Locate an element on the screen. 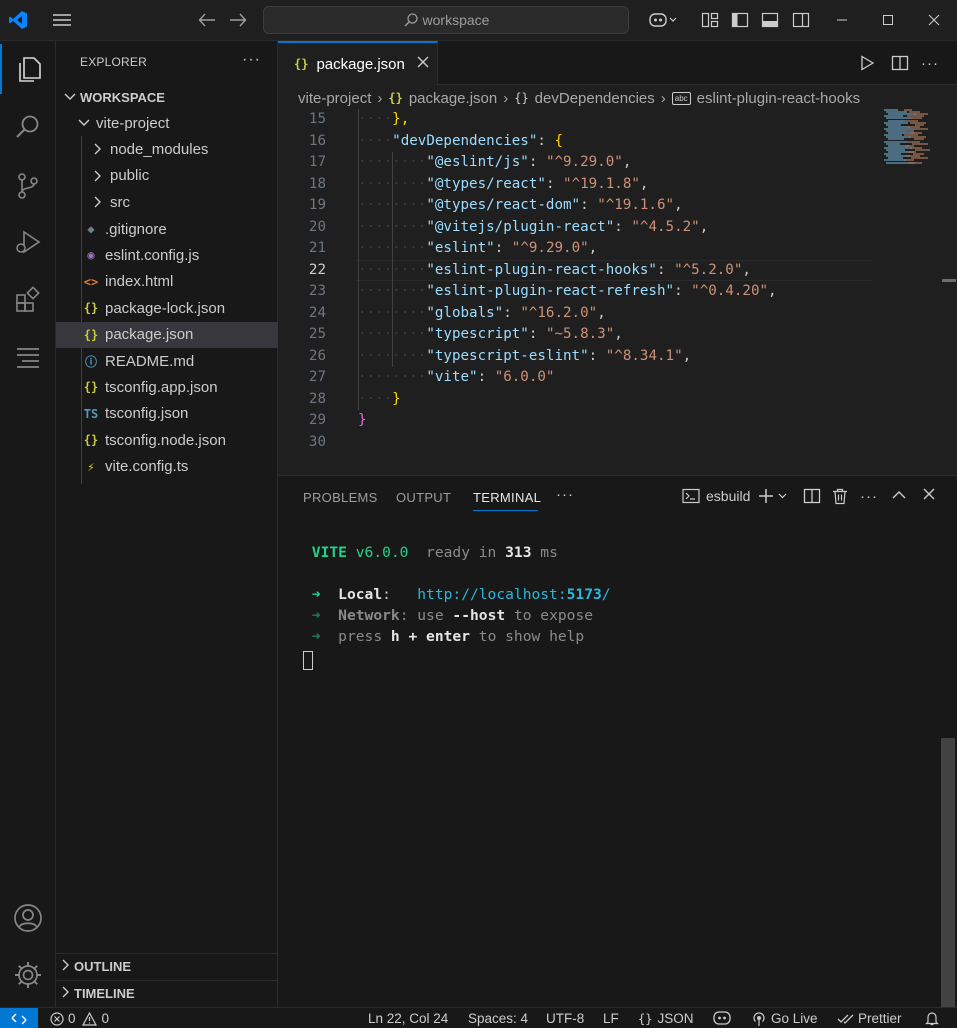  menu-icon is located at coordinates (62, 20).